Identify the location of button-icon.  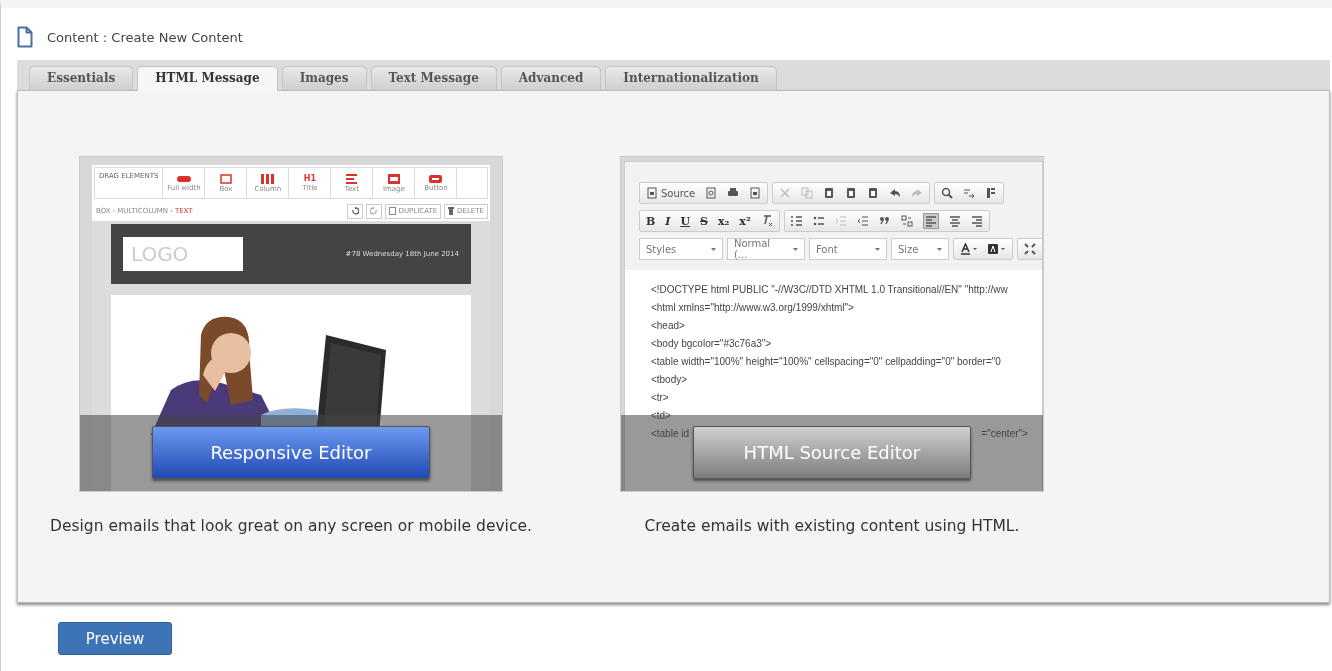
(436, 178).